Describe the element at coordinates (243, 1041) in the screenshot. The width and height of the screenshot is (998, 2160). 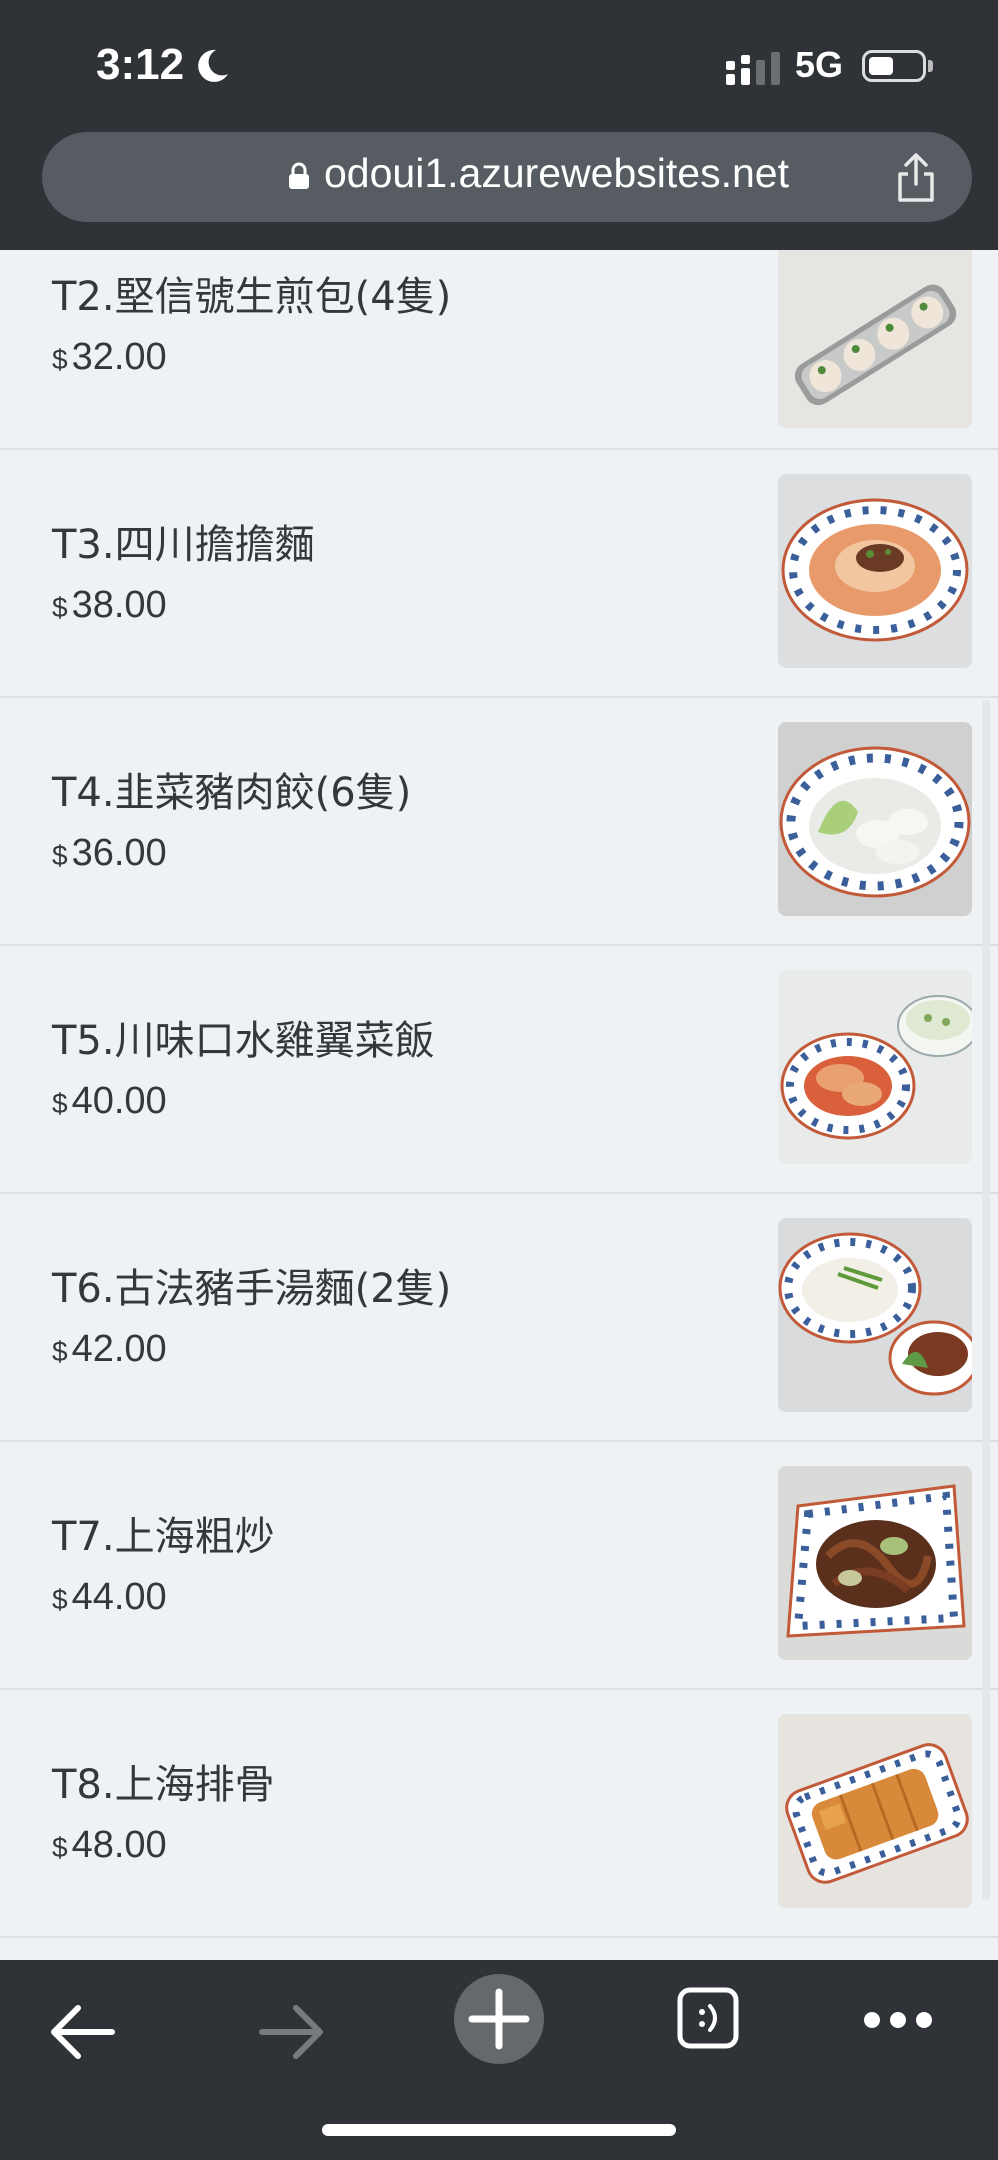
I see `menu-item-name: T5.川味口水雞翼菜飯` at that location.